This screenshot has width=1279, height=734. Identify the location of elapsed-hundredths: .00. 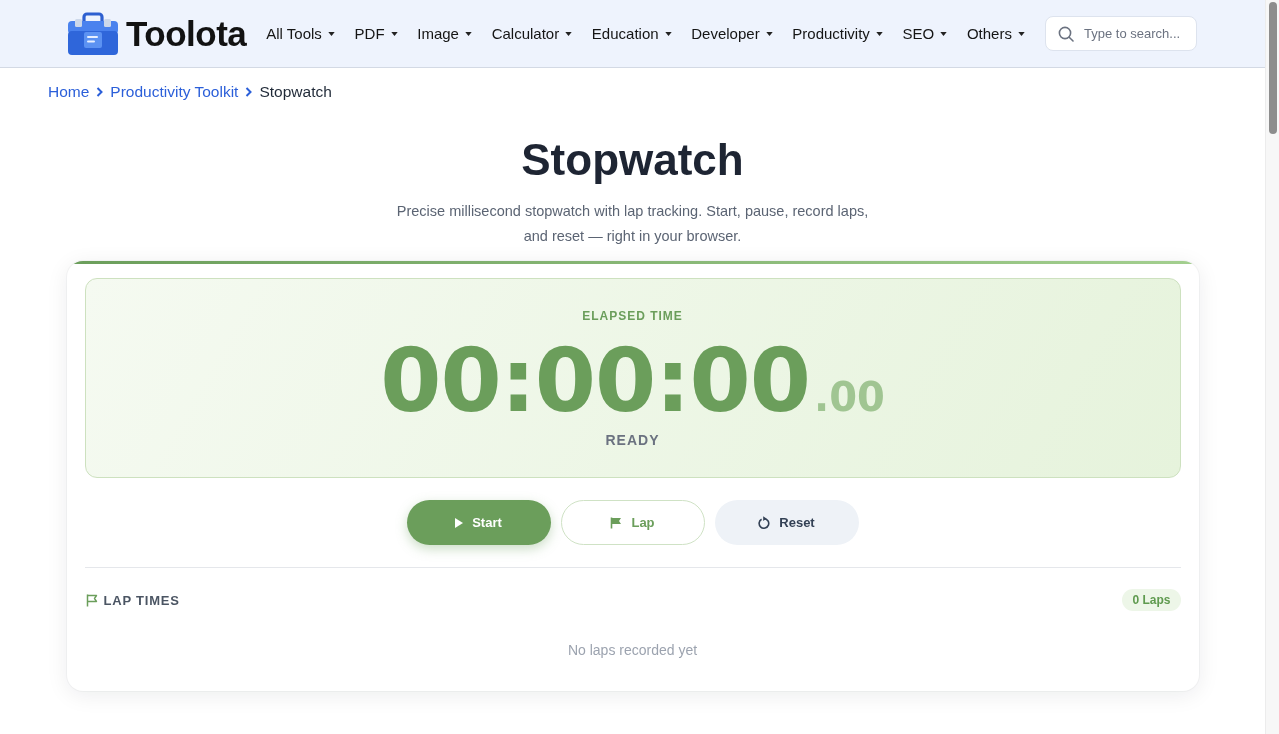
(849, 397).